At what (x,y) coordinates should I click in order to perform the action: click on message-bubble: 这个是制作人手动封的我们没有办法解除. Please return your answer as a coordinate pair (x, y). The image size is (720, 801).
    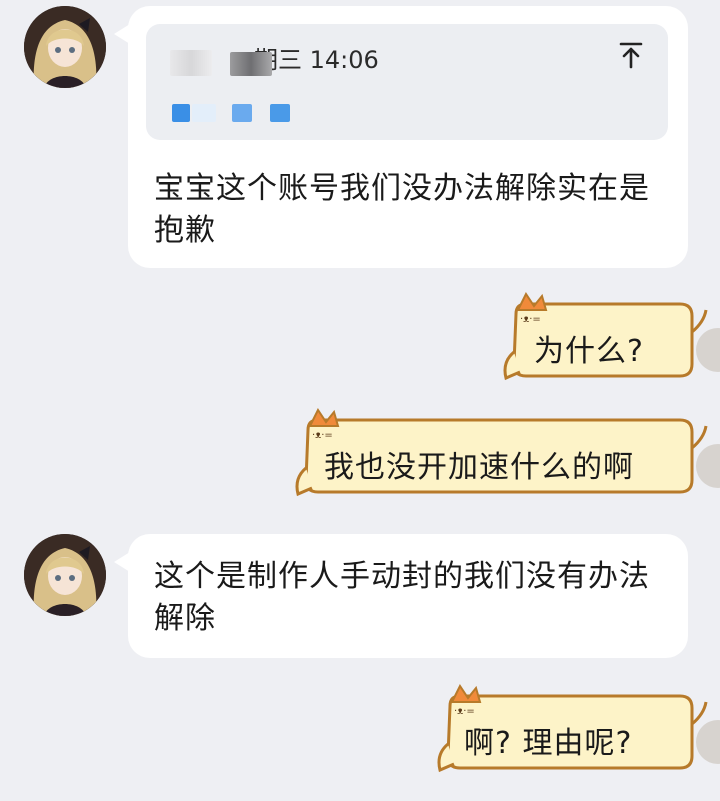
    Looking at the image, I should click on (401, 596).